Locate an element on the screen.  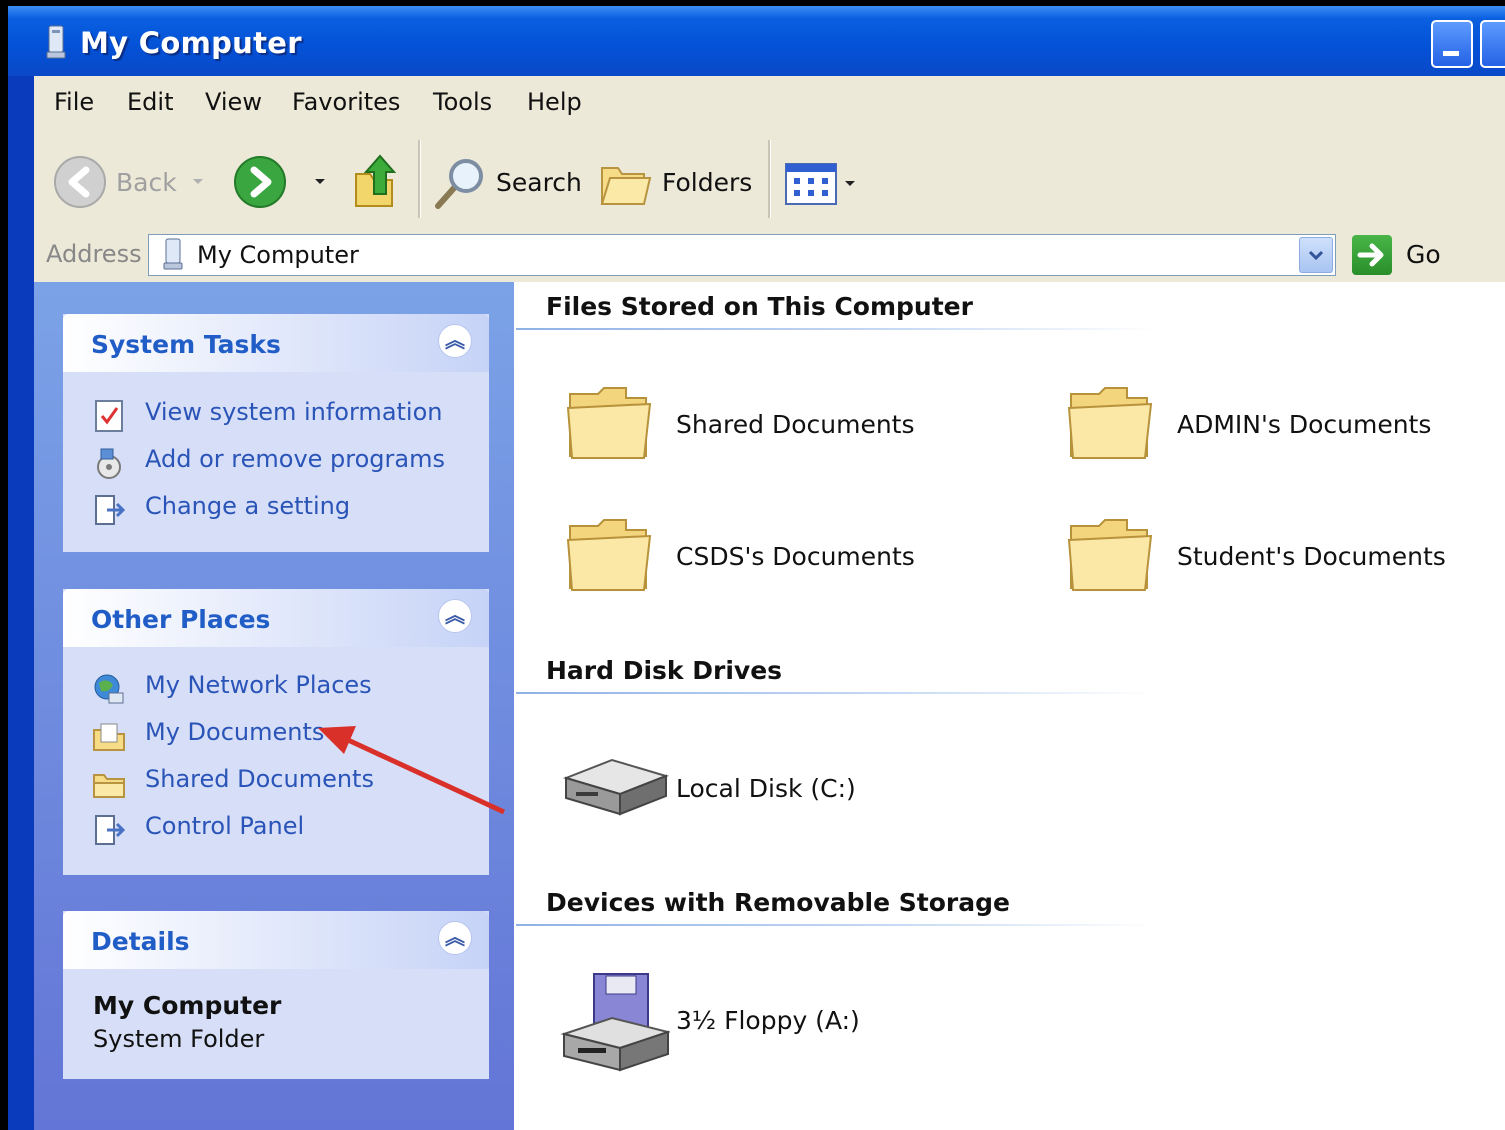
chevron-down-icon is located at coordinates (1316, 255).